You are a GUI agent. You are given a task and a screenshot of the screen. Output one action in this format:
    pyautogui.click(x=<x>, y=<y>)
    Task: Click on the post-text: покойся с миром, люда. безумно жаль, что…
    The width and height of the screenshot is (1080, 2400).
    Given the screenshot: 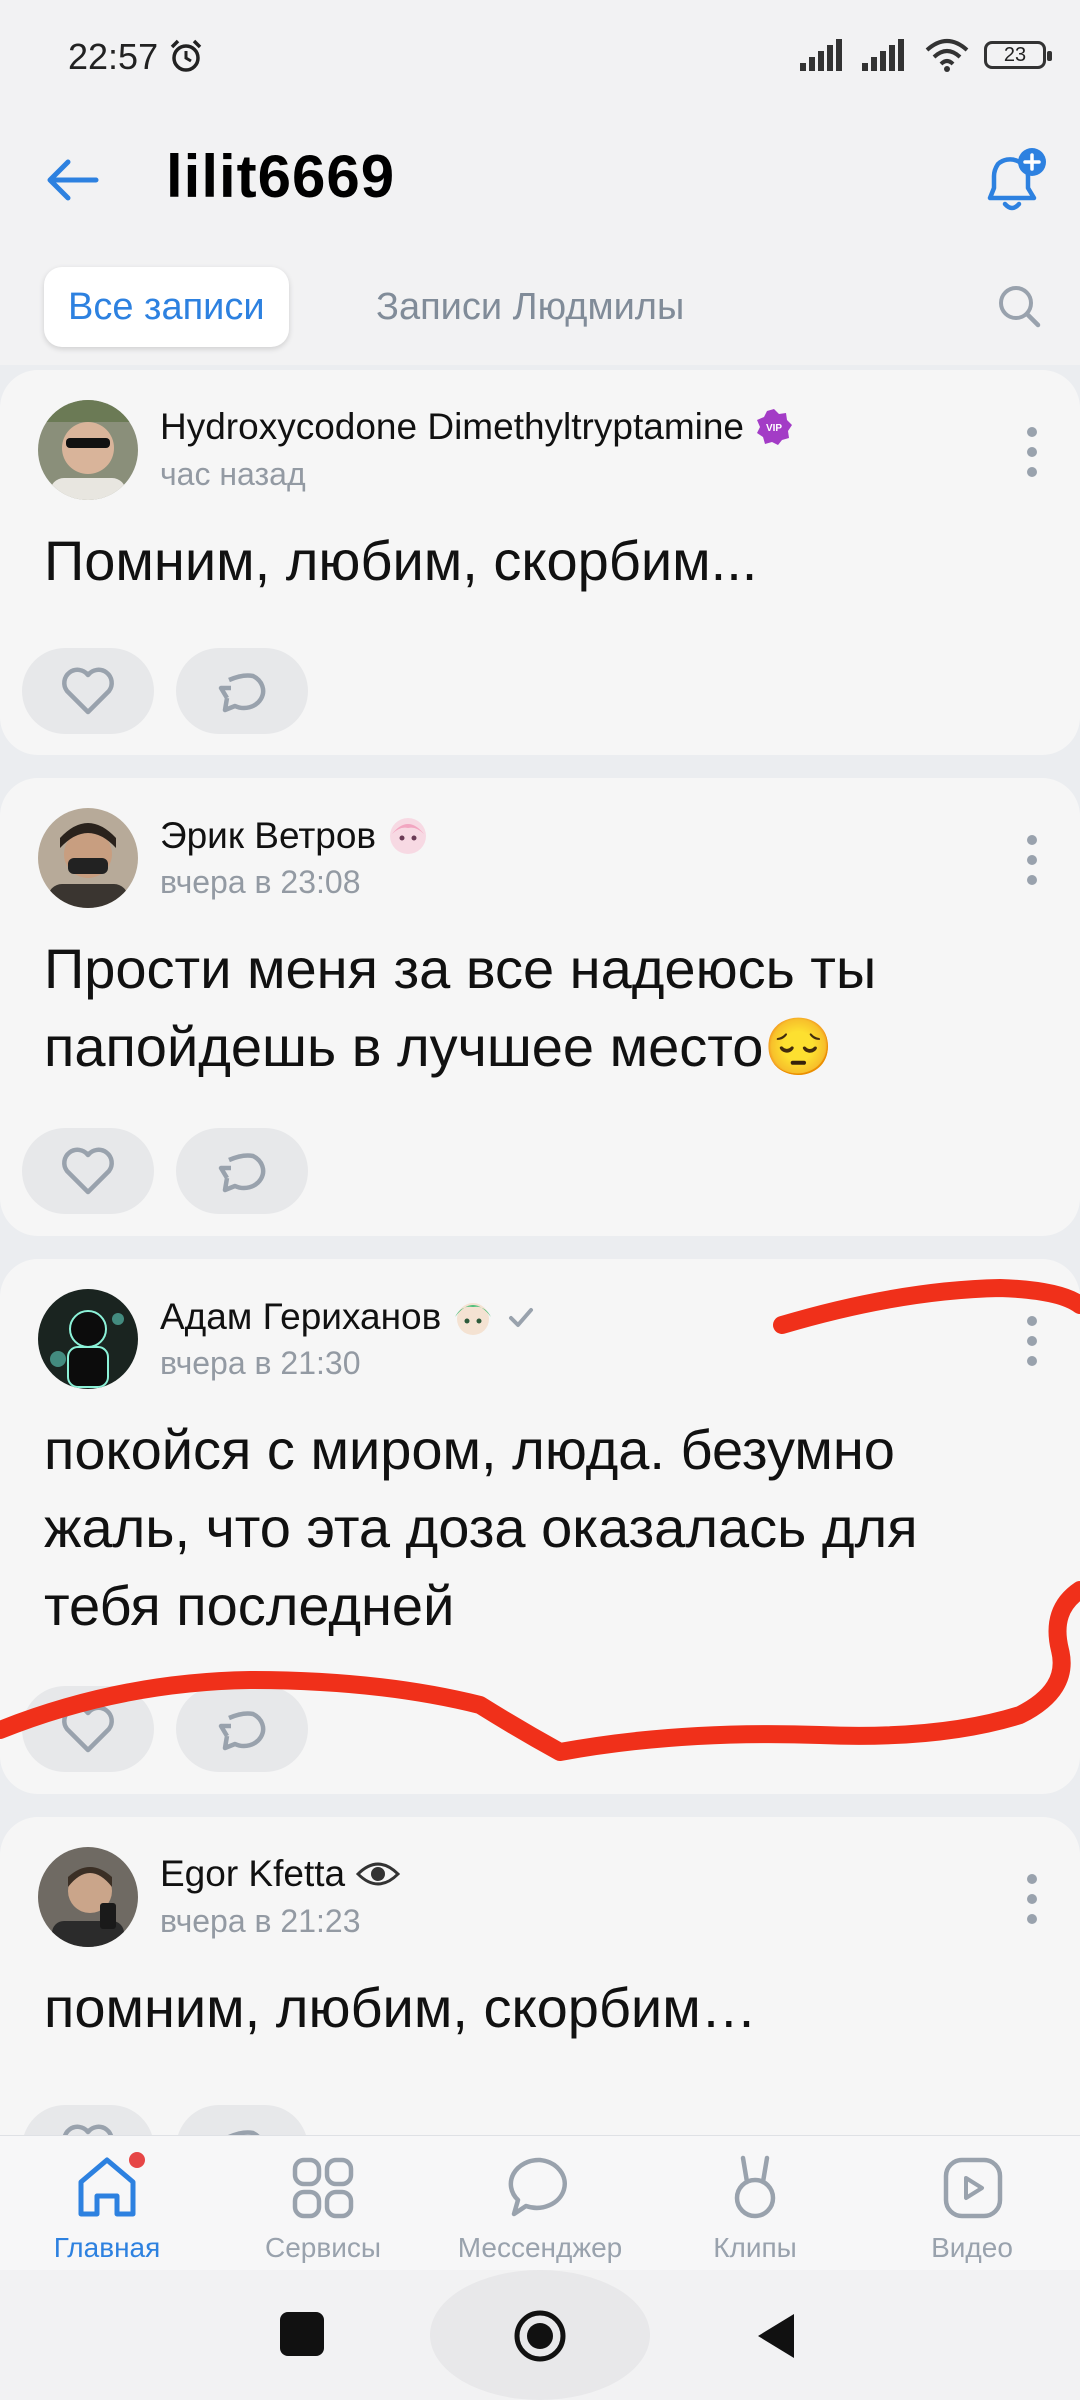 What is the action you would take?
    pyautogui.click(x=481, y=1527)
    